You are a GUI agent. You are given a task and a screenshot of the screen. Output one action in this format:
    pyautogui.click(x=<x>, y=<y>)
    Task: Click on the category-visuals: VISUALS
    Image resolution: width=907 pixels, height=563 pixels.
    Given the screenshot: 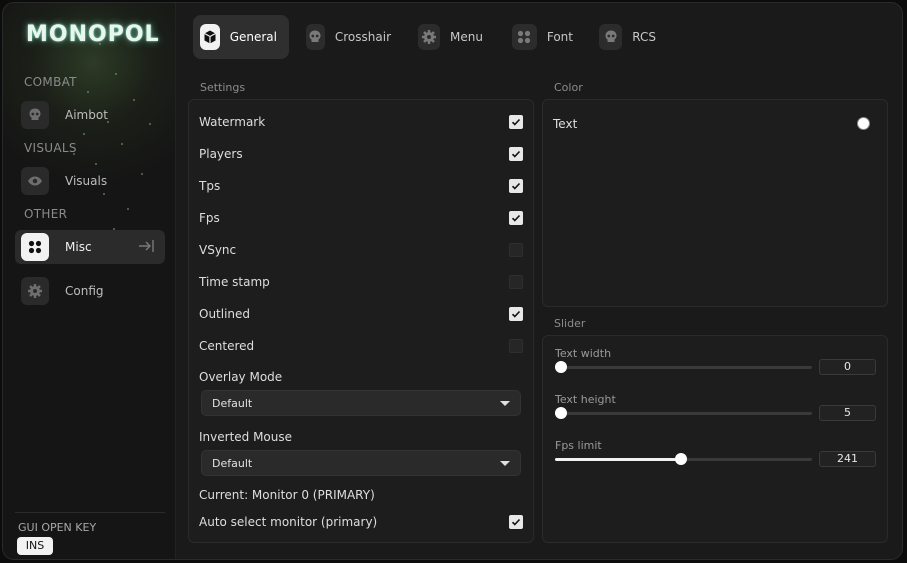 What is the action you would take?
    pyautogui.click(x=50, y=148)
    